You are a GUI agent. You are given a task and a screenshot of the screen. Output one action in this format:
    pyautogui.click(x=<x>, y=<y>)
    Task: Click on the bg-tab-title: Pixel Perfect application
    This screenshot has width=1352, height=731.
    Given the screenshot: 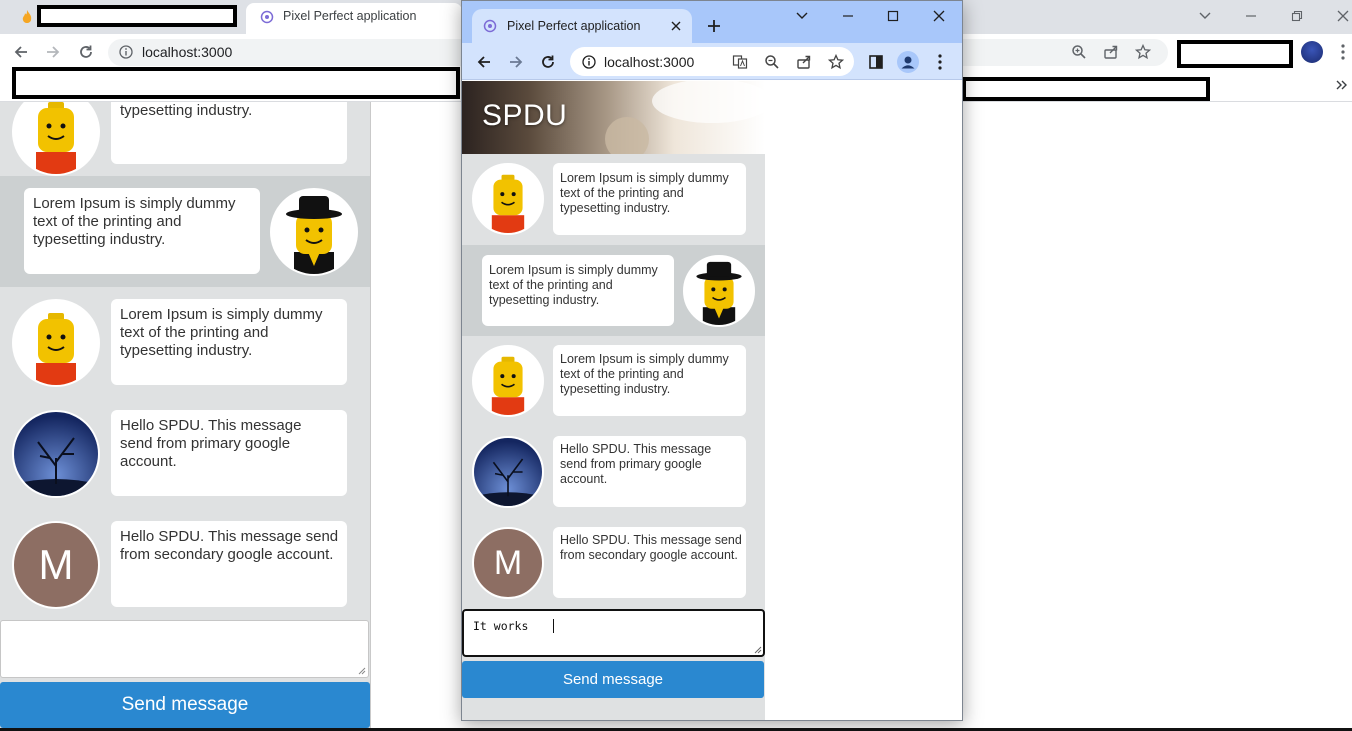 What is the action you would take?
    pyautogui.click(x=350, y=16)
    